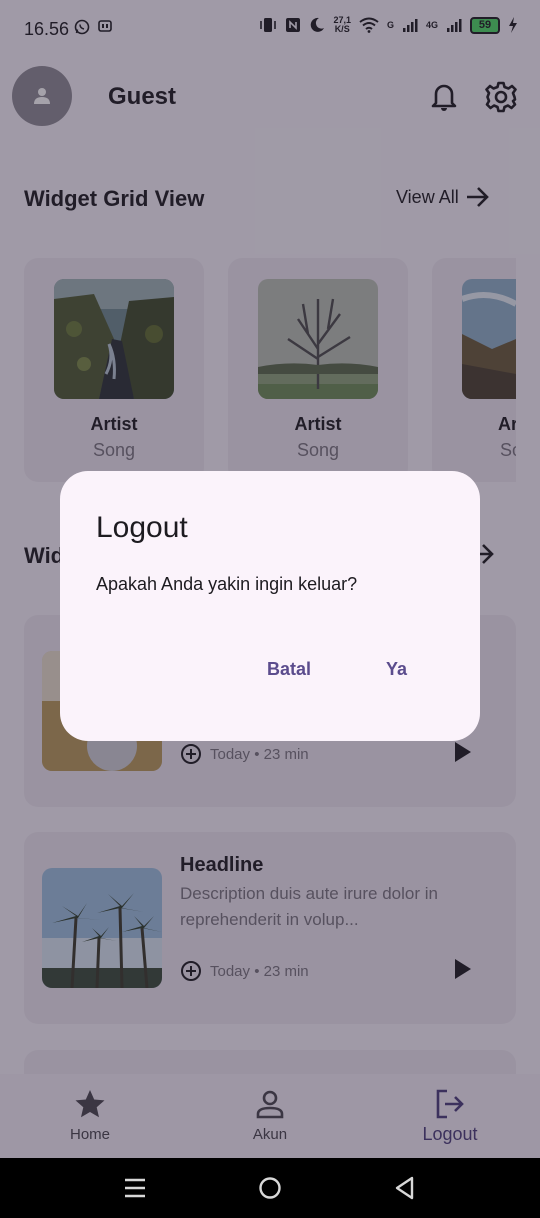  What do you see at coordinates (142, 527) in the screenshot?
I see `dialog-title: Logout` at bounding box center [142, 527].